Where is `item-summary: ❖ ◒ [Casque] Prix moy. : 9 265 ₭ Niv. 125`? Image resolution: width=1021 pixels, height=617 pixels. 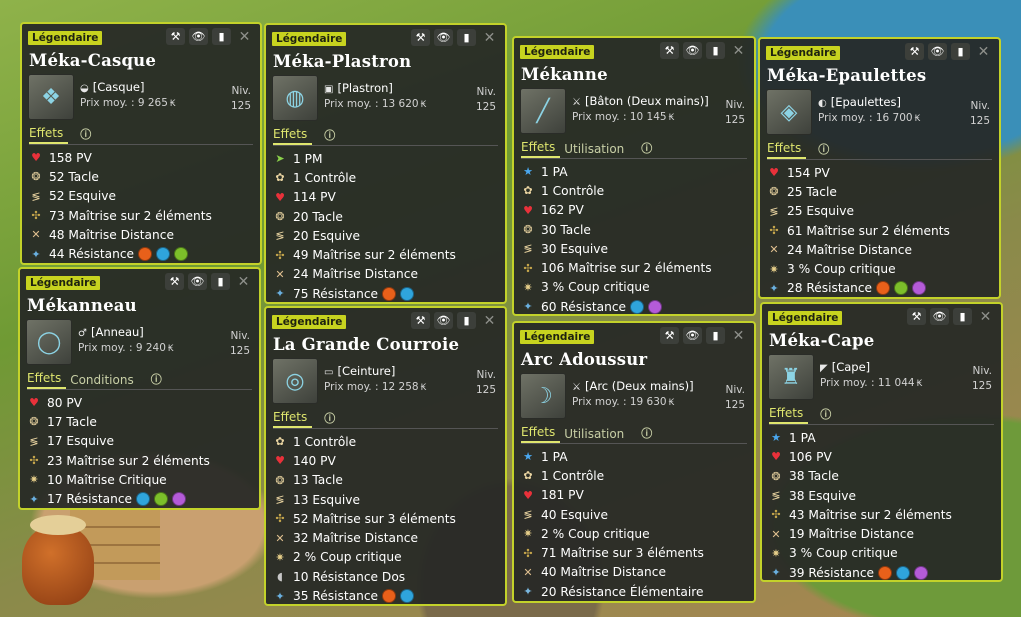 item-summary: ❖ ◒ [Casque] Prix moy. : 9 265 ₭ Niv. 125 is located at coordinates (141, 97).